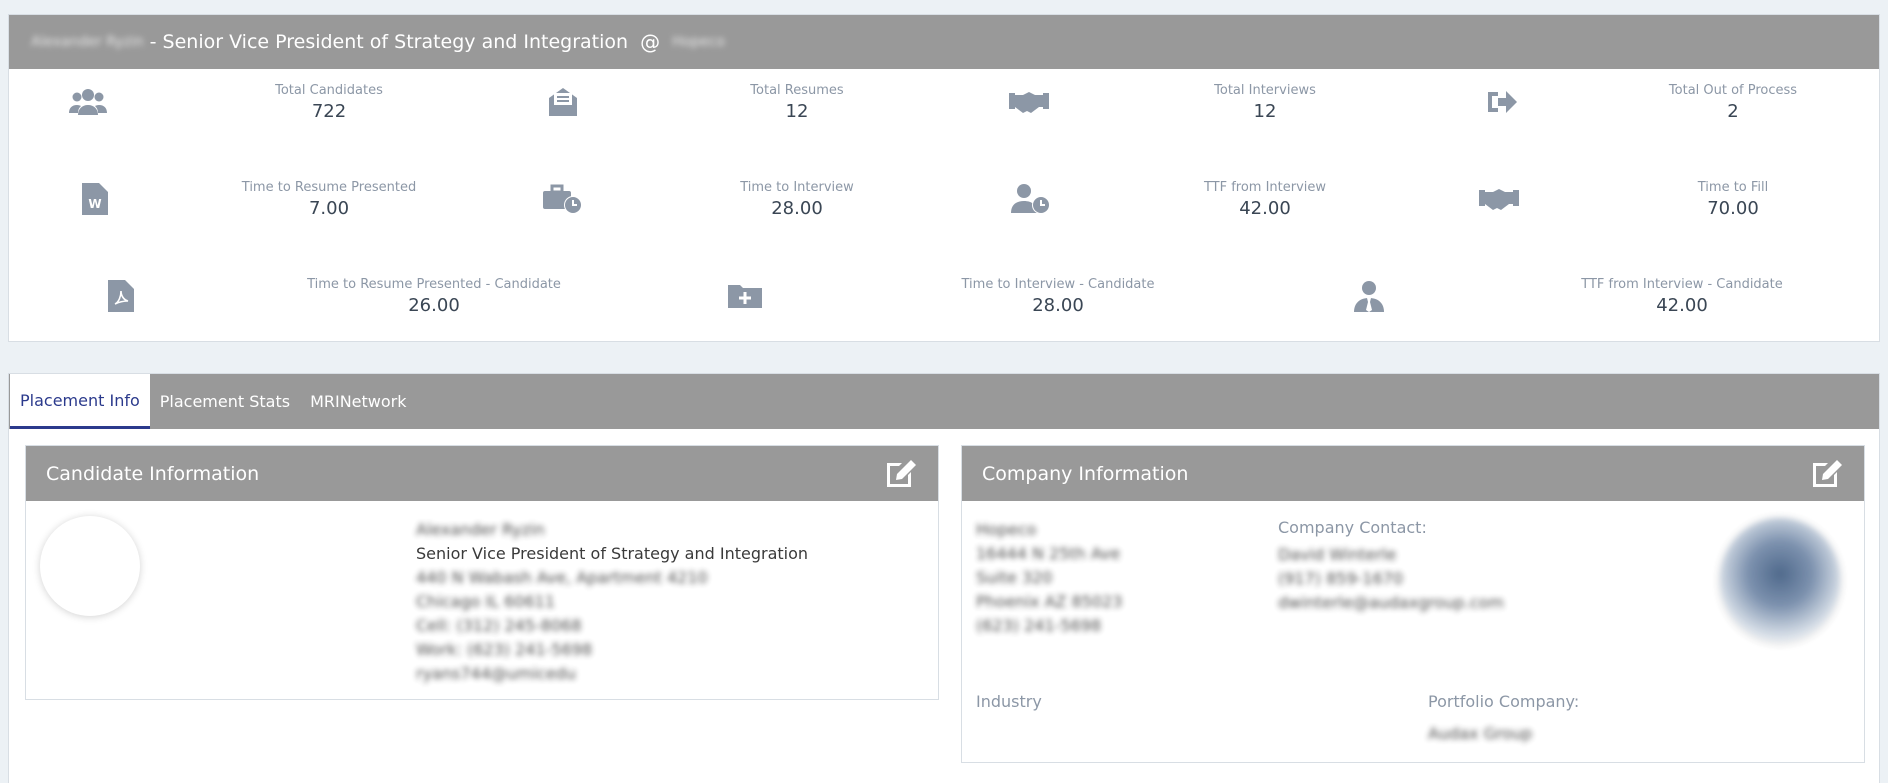 This screenshot has height=783, width=1888. What do you see at coordinates (797, 90) in the screenshot?
I see `stat-label: Total Resumes` at bounding box center [797, 90].